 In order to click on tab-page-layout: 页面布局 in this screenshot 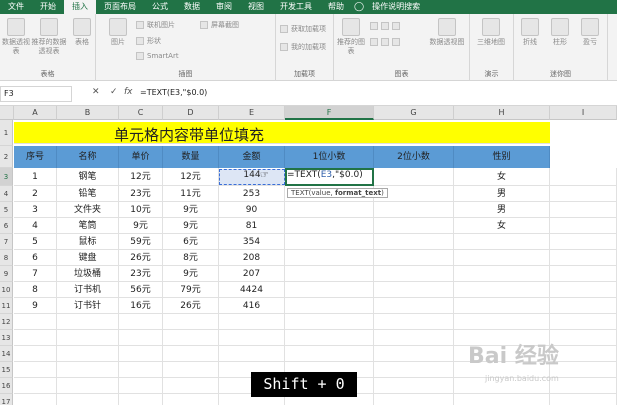, I will do `click(120, 7)`.